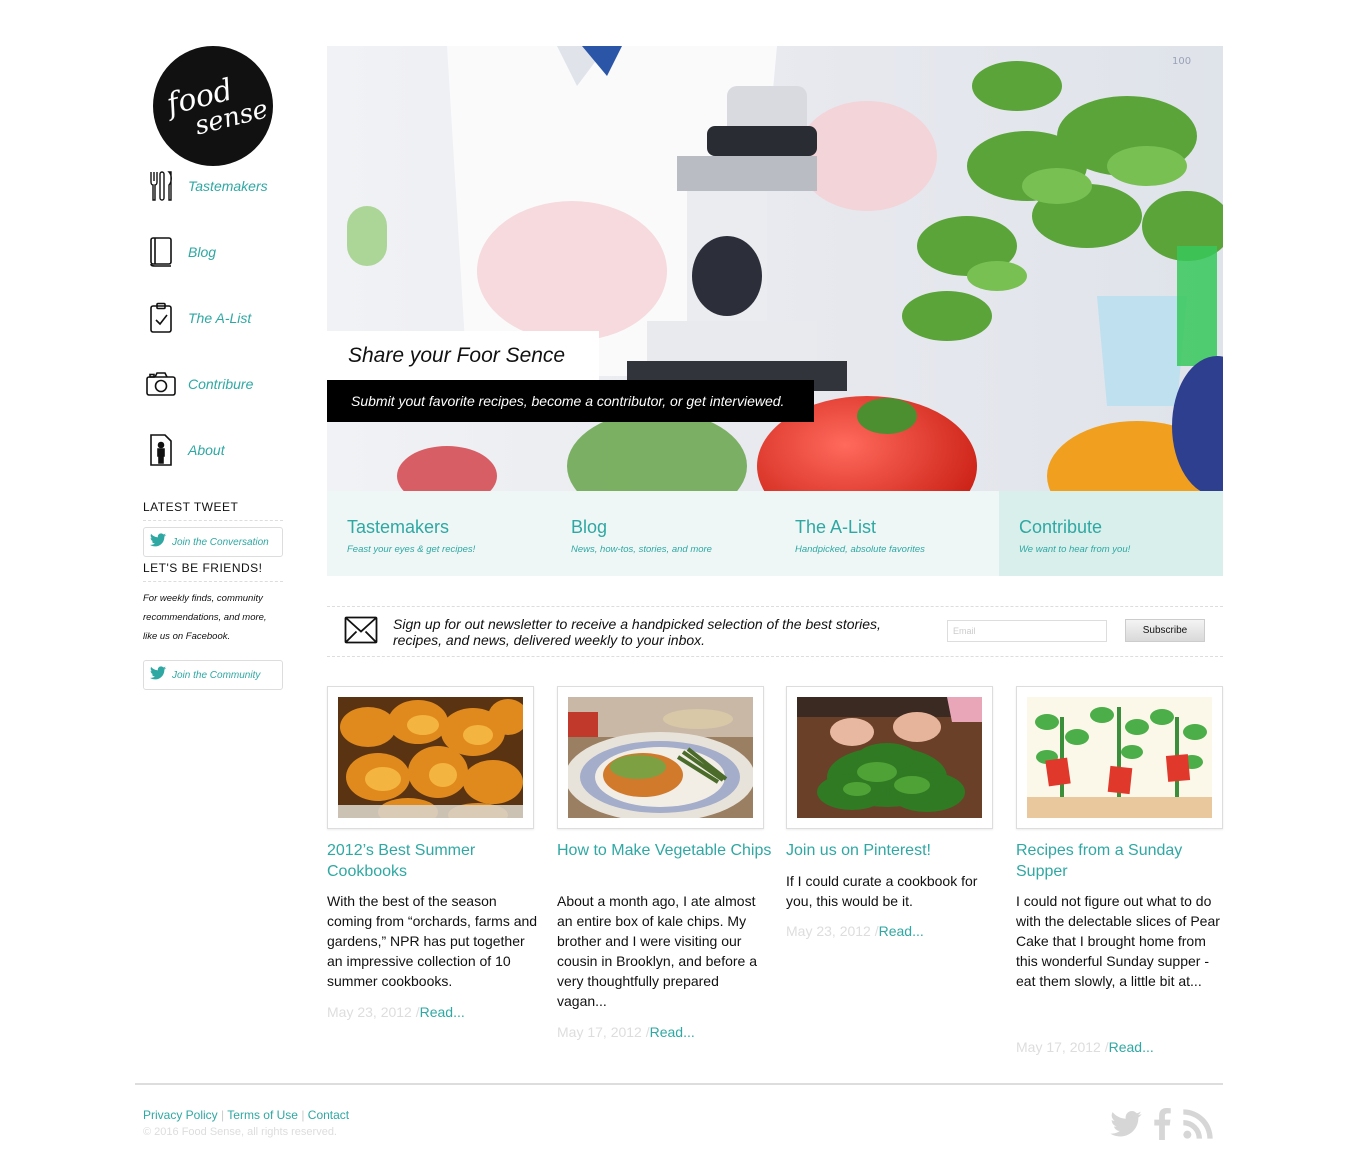 The width and height of the screenshot is (1366, 1175). Describe the element at coordinates (1111, 533) in the screenshot. I see `tab-contribute: Contribute We want to hear from you!` at that location.